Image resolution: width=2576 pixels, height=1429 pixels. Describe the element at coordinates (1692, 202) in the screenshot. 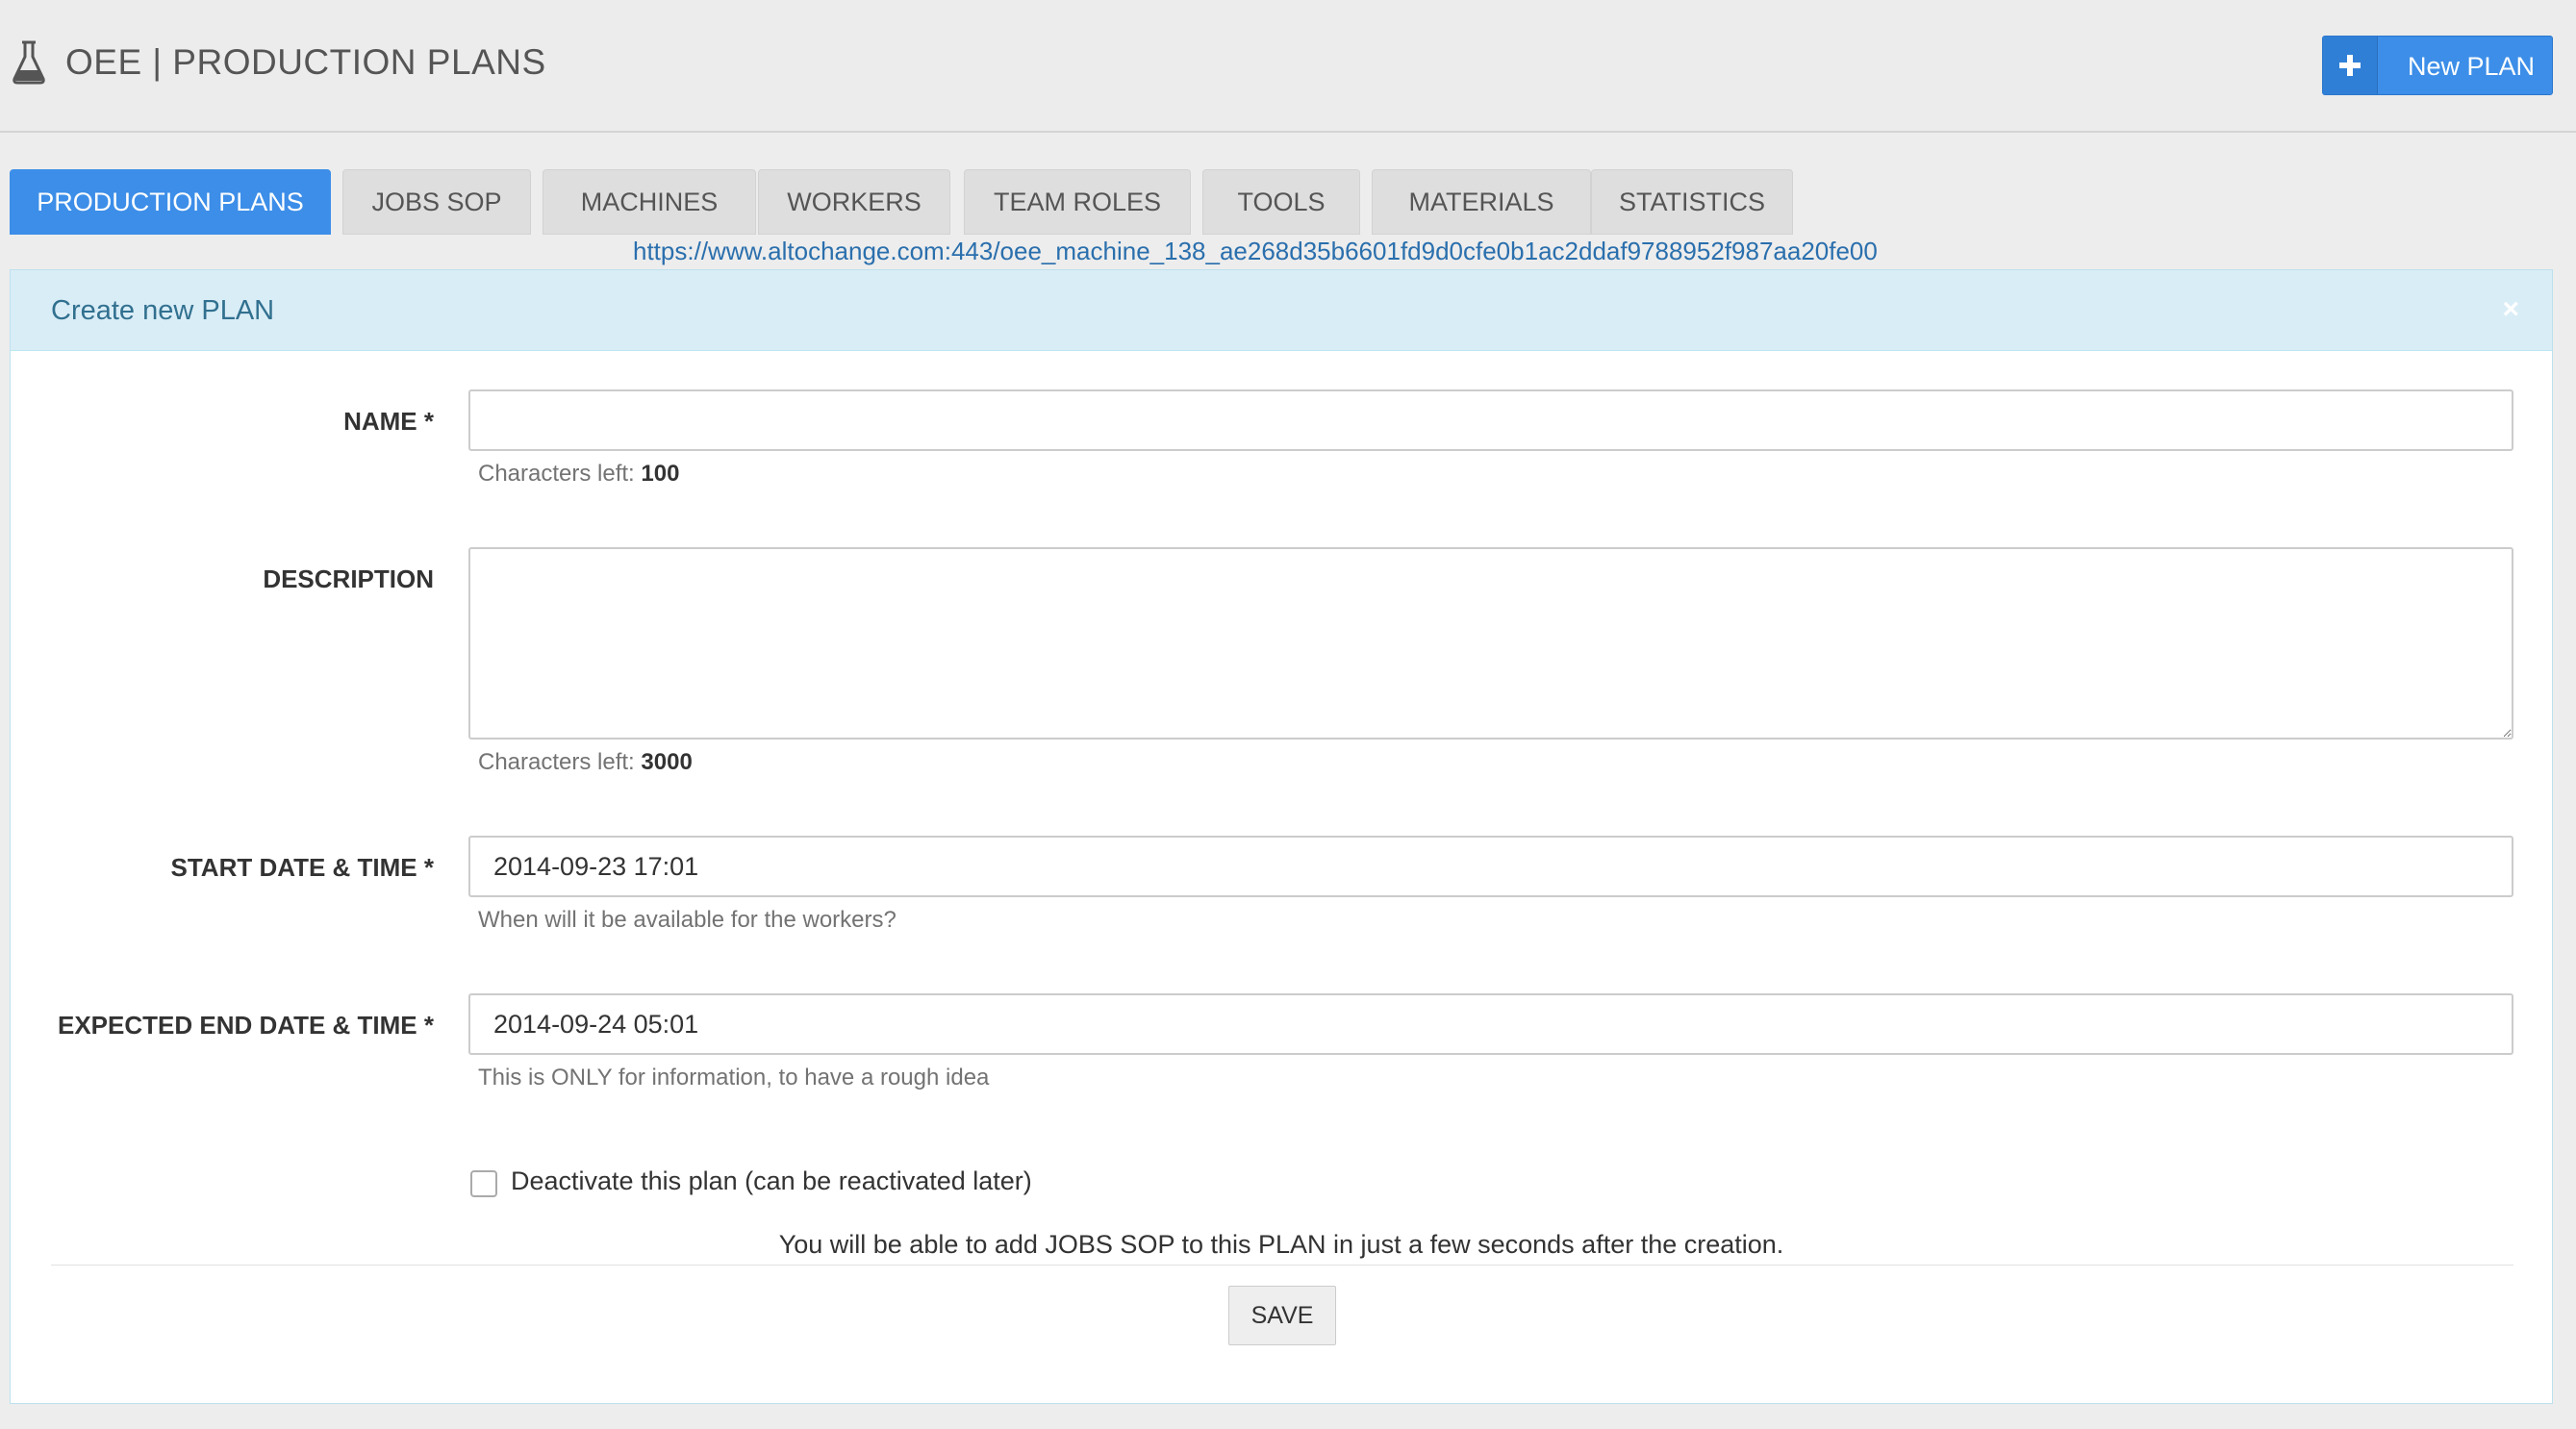

I see `tab-statistics: STATISTICS` at that location.